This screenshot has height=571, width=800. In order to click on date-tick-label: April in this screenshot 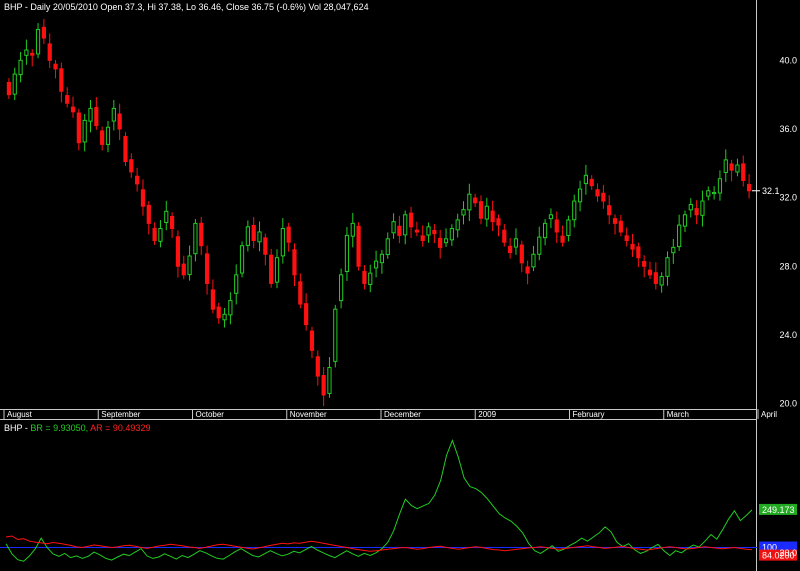, I will do `click(769, 414)`.